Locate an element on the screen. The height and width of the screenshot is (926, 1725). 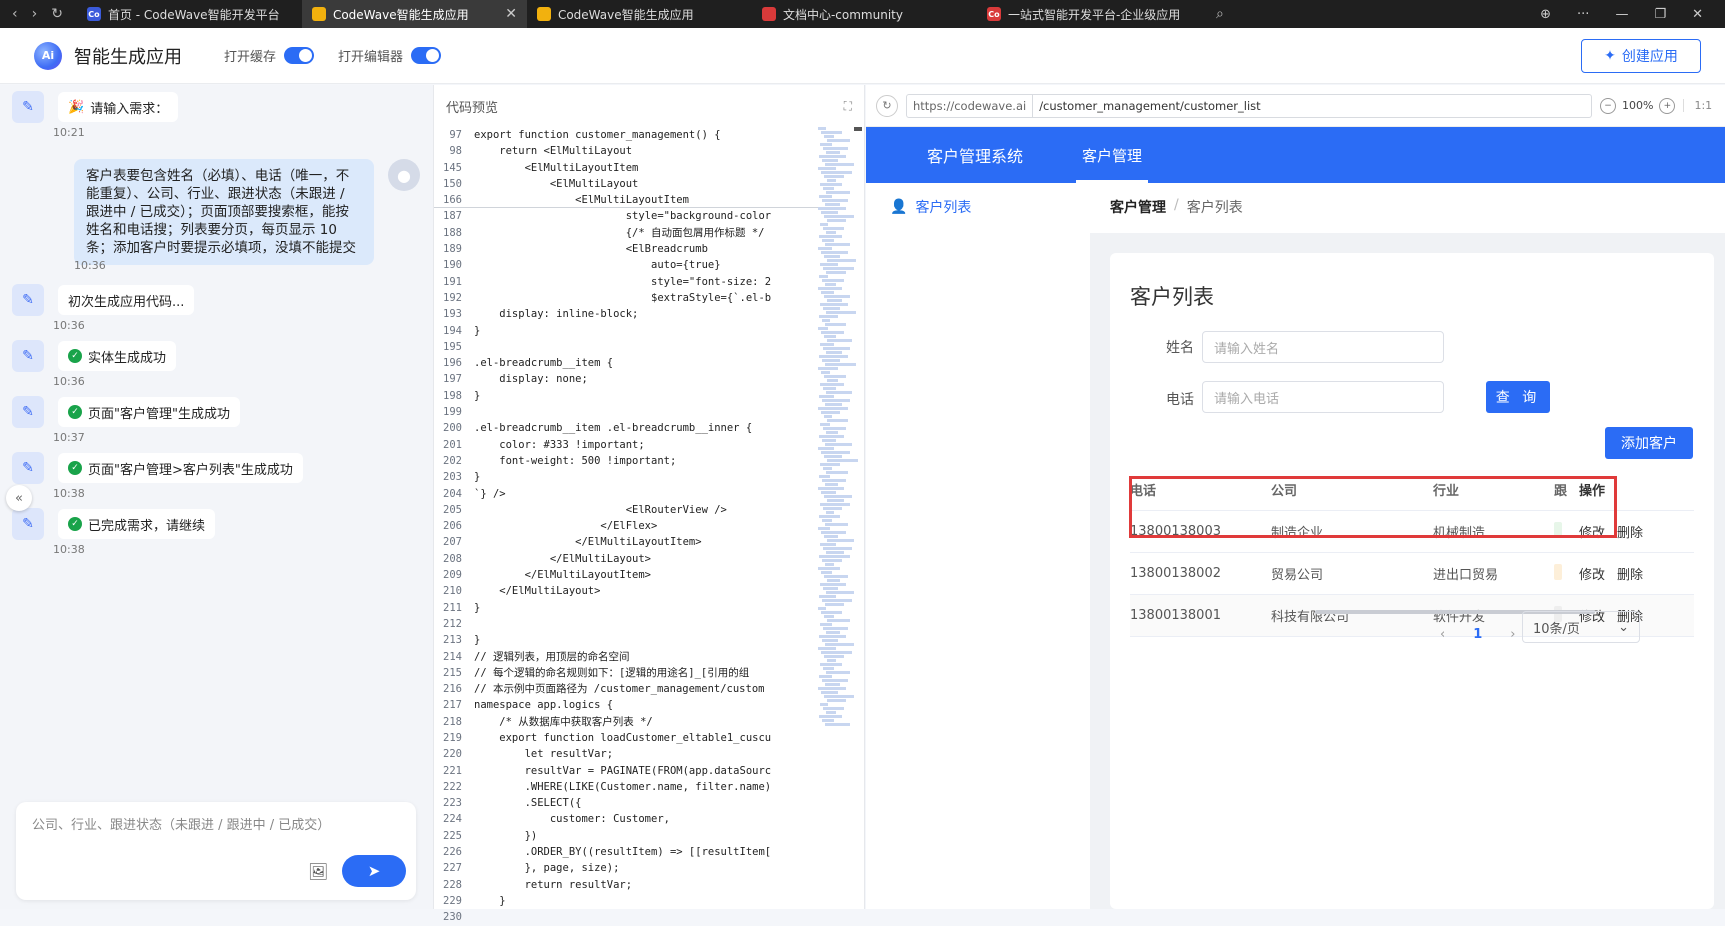
highlight-box is located at coordinates (1373, 507).